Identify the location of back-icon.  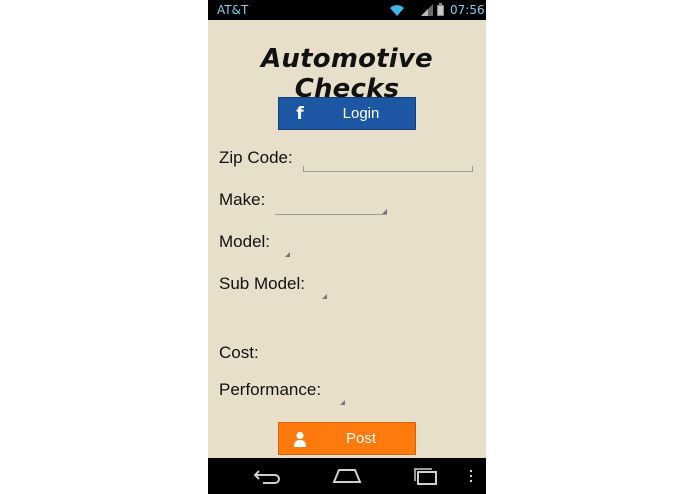
(266, 477).